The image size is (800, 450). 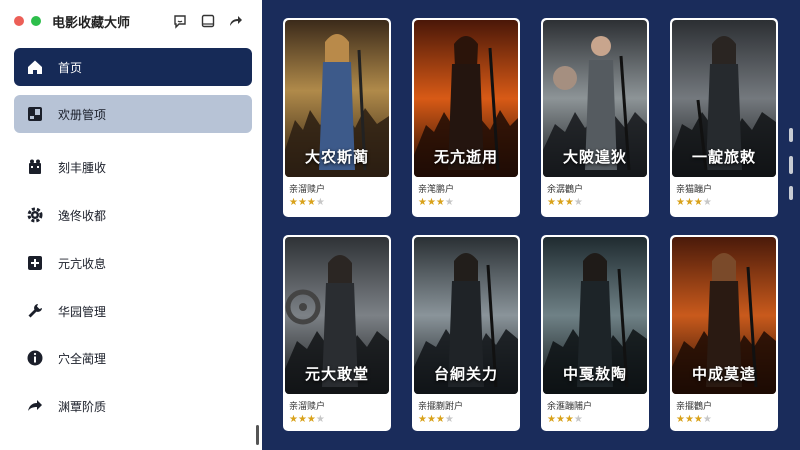 What do you see at coordinates (82, 263) in the screenshot?
I see `sidebar-item-label: 元亢收息` at bounding box center [82, 263].